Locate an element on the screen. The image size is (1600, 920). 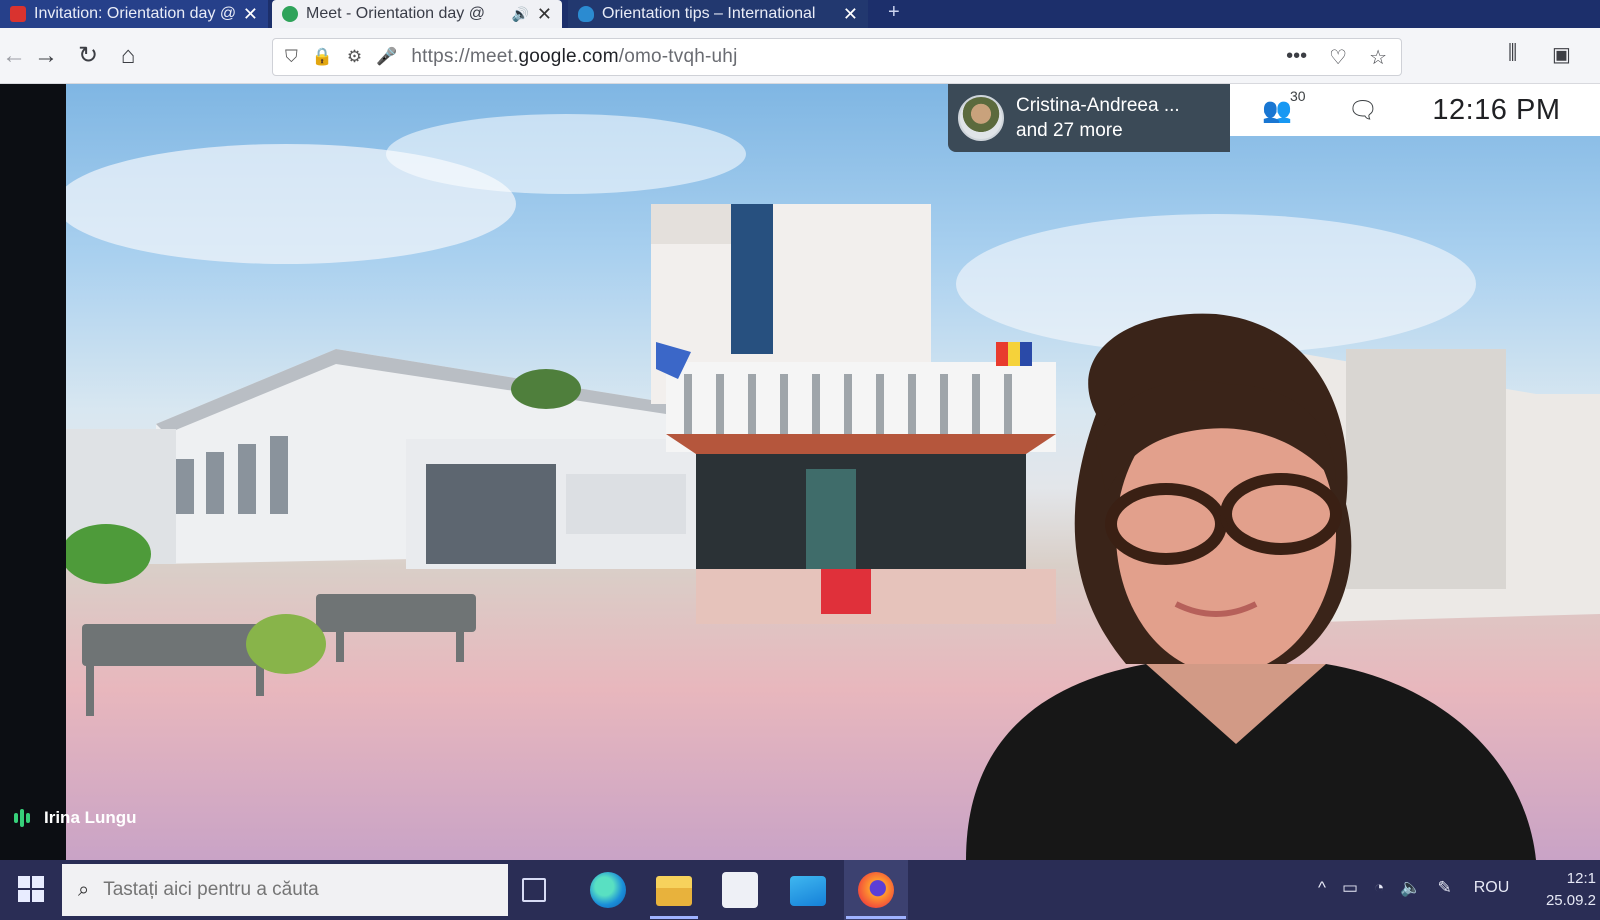
speaker-name: Irina Lungu is located at coordinates (90, 817).